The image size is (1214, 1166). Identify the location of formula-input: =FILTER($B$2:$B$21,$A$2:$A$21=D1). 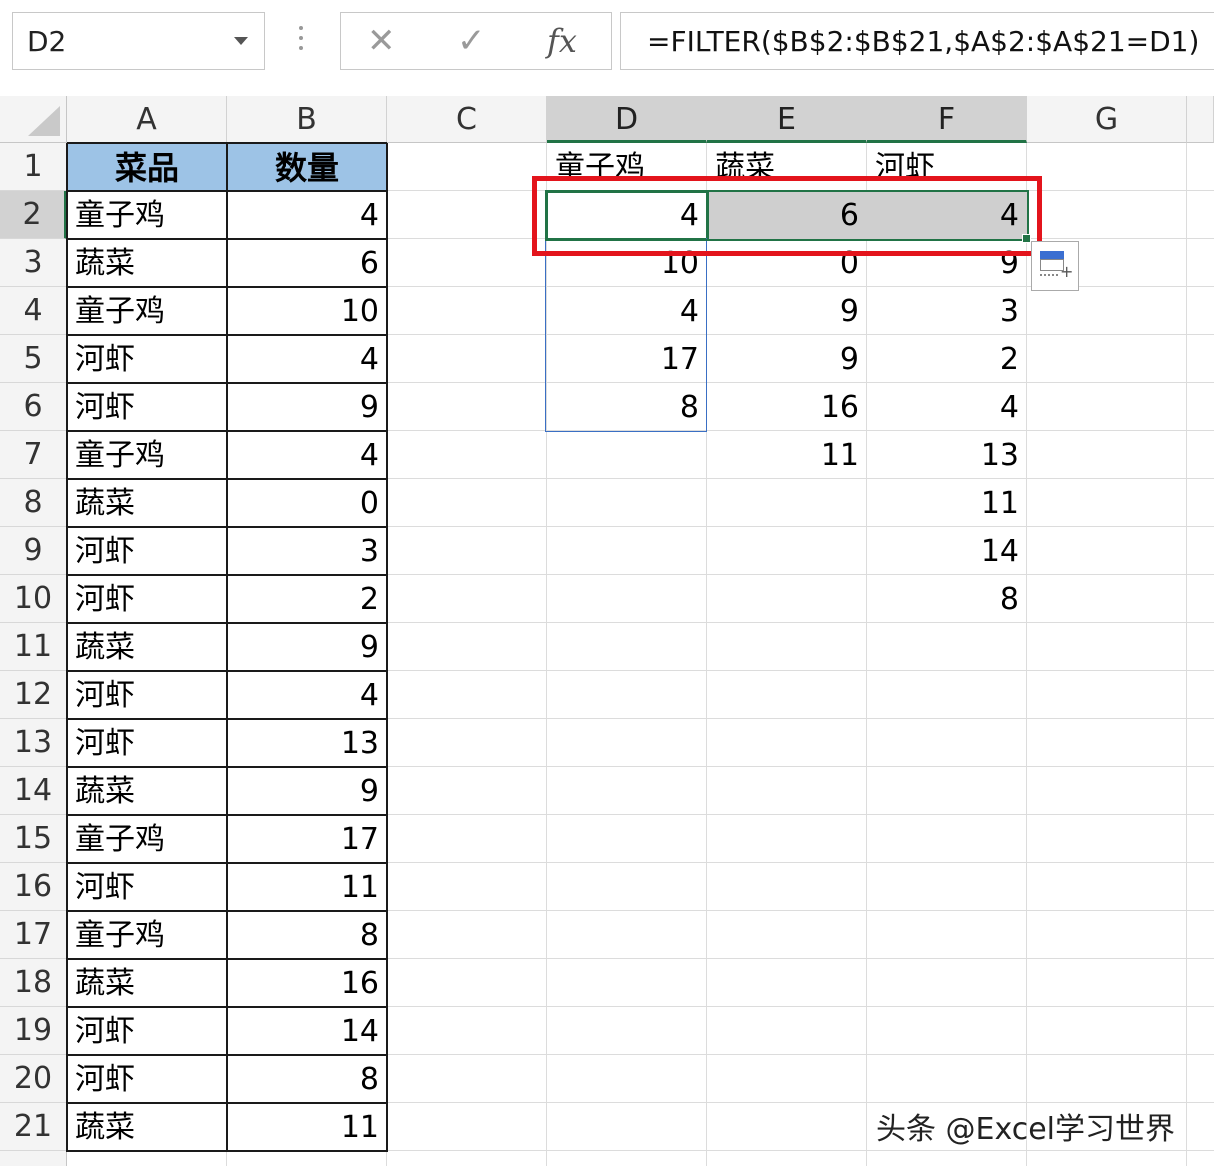
(917, 41).